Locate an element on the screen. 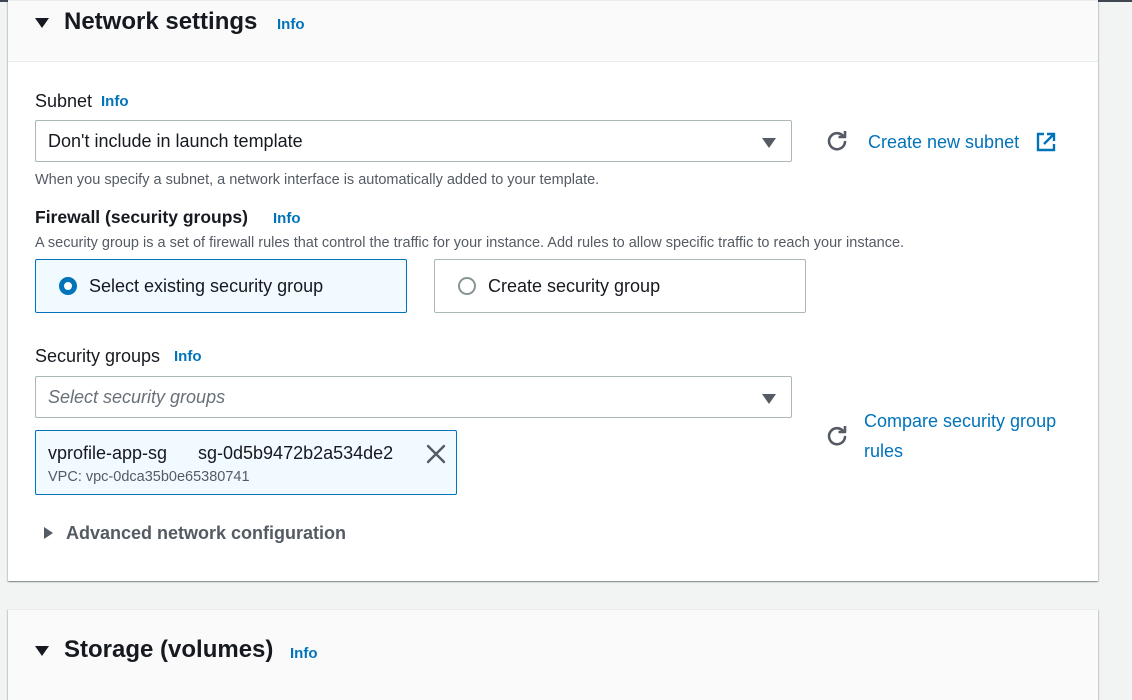  subnet-select-value: Don't include in launch template is located at coordinates (175, 141).